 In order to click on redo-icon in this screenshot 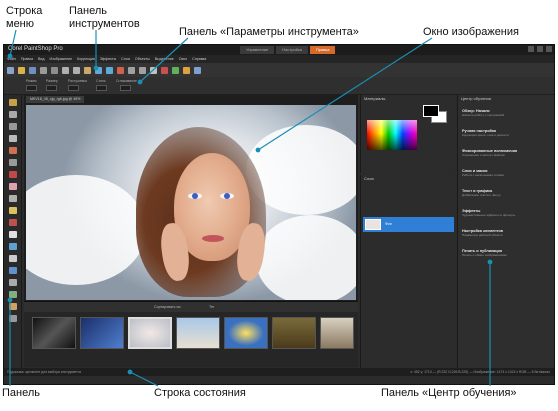, I will do `click(109, 70)`.